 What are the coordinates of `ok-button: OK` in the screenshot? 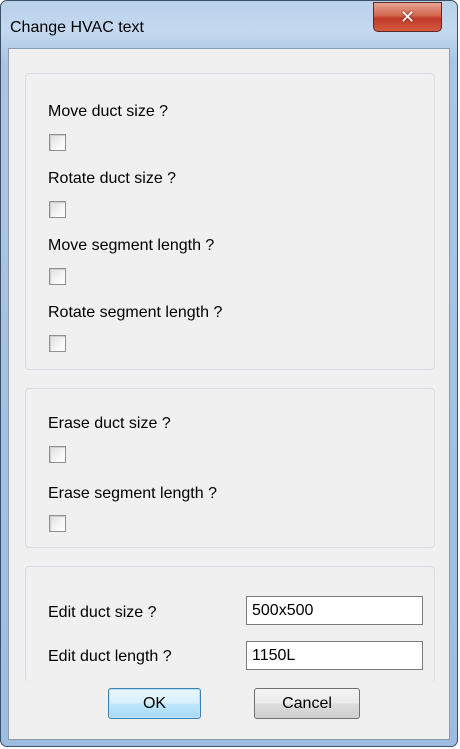 It's located at (154, 703).